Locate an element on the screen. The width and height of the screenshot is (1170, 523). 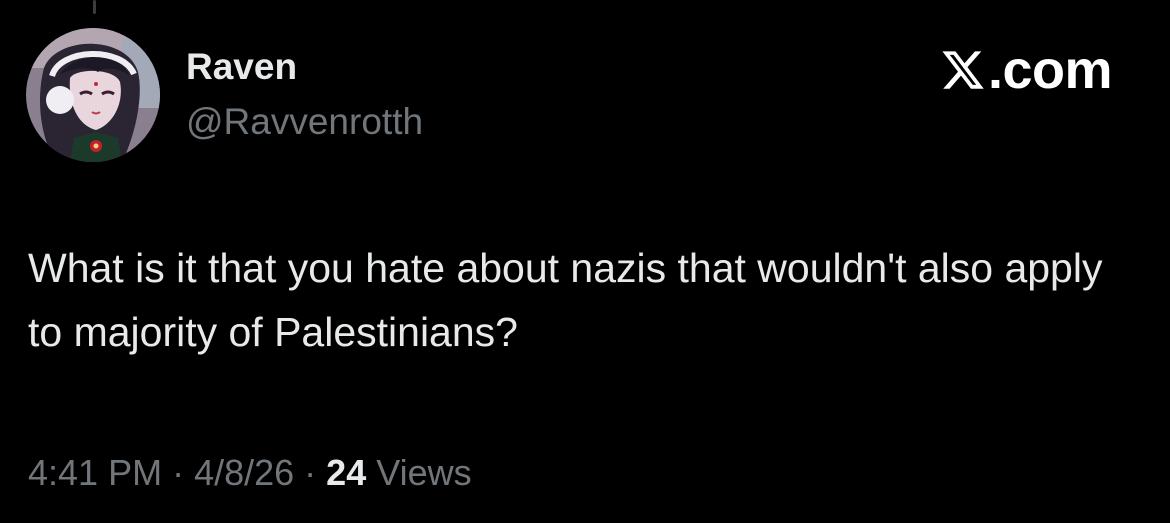
brand-domain-label: .com is located at coordinates (1050, 70).